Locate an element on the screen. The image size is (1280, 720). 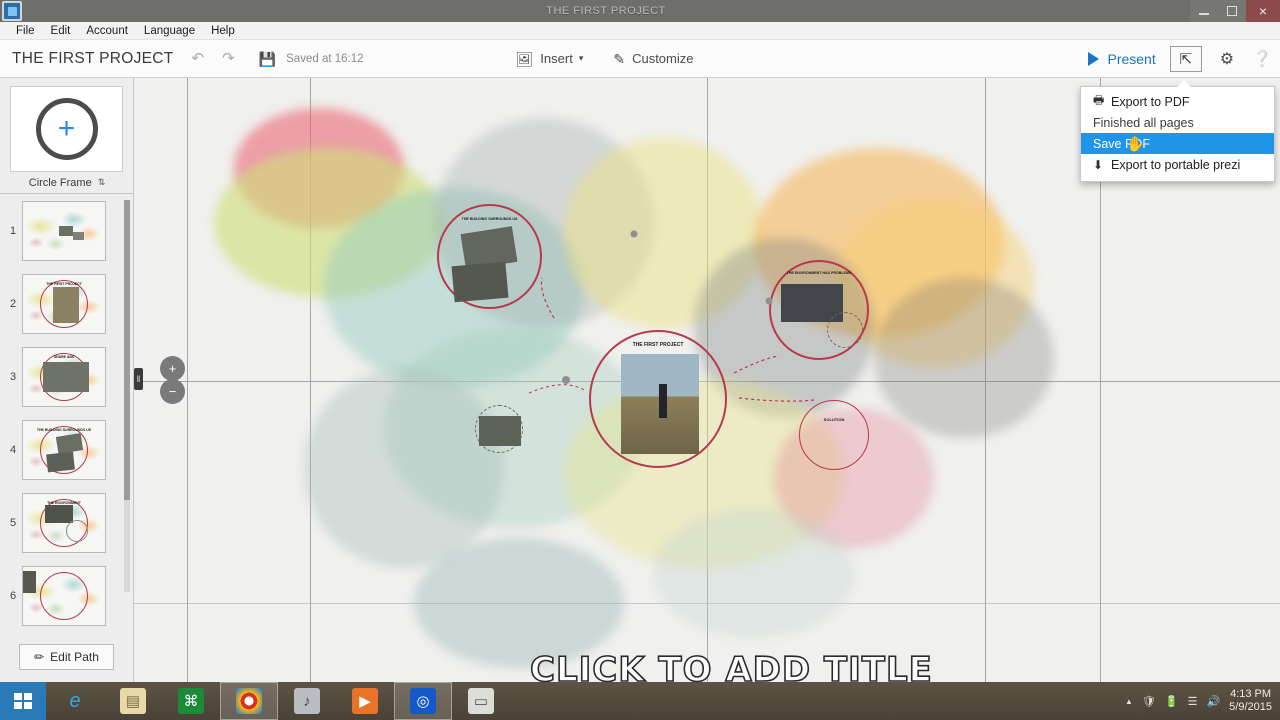
list-item: 1 is located at coordinates (67, 230).